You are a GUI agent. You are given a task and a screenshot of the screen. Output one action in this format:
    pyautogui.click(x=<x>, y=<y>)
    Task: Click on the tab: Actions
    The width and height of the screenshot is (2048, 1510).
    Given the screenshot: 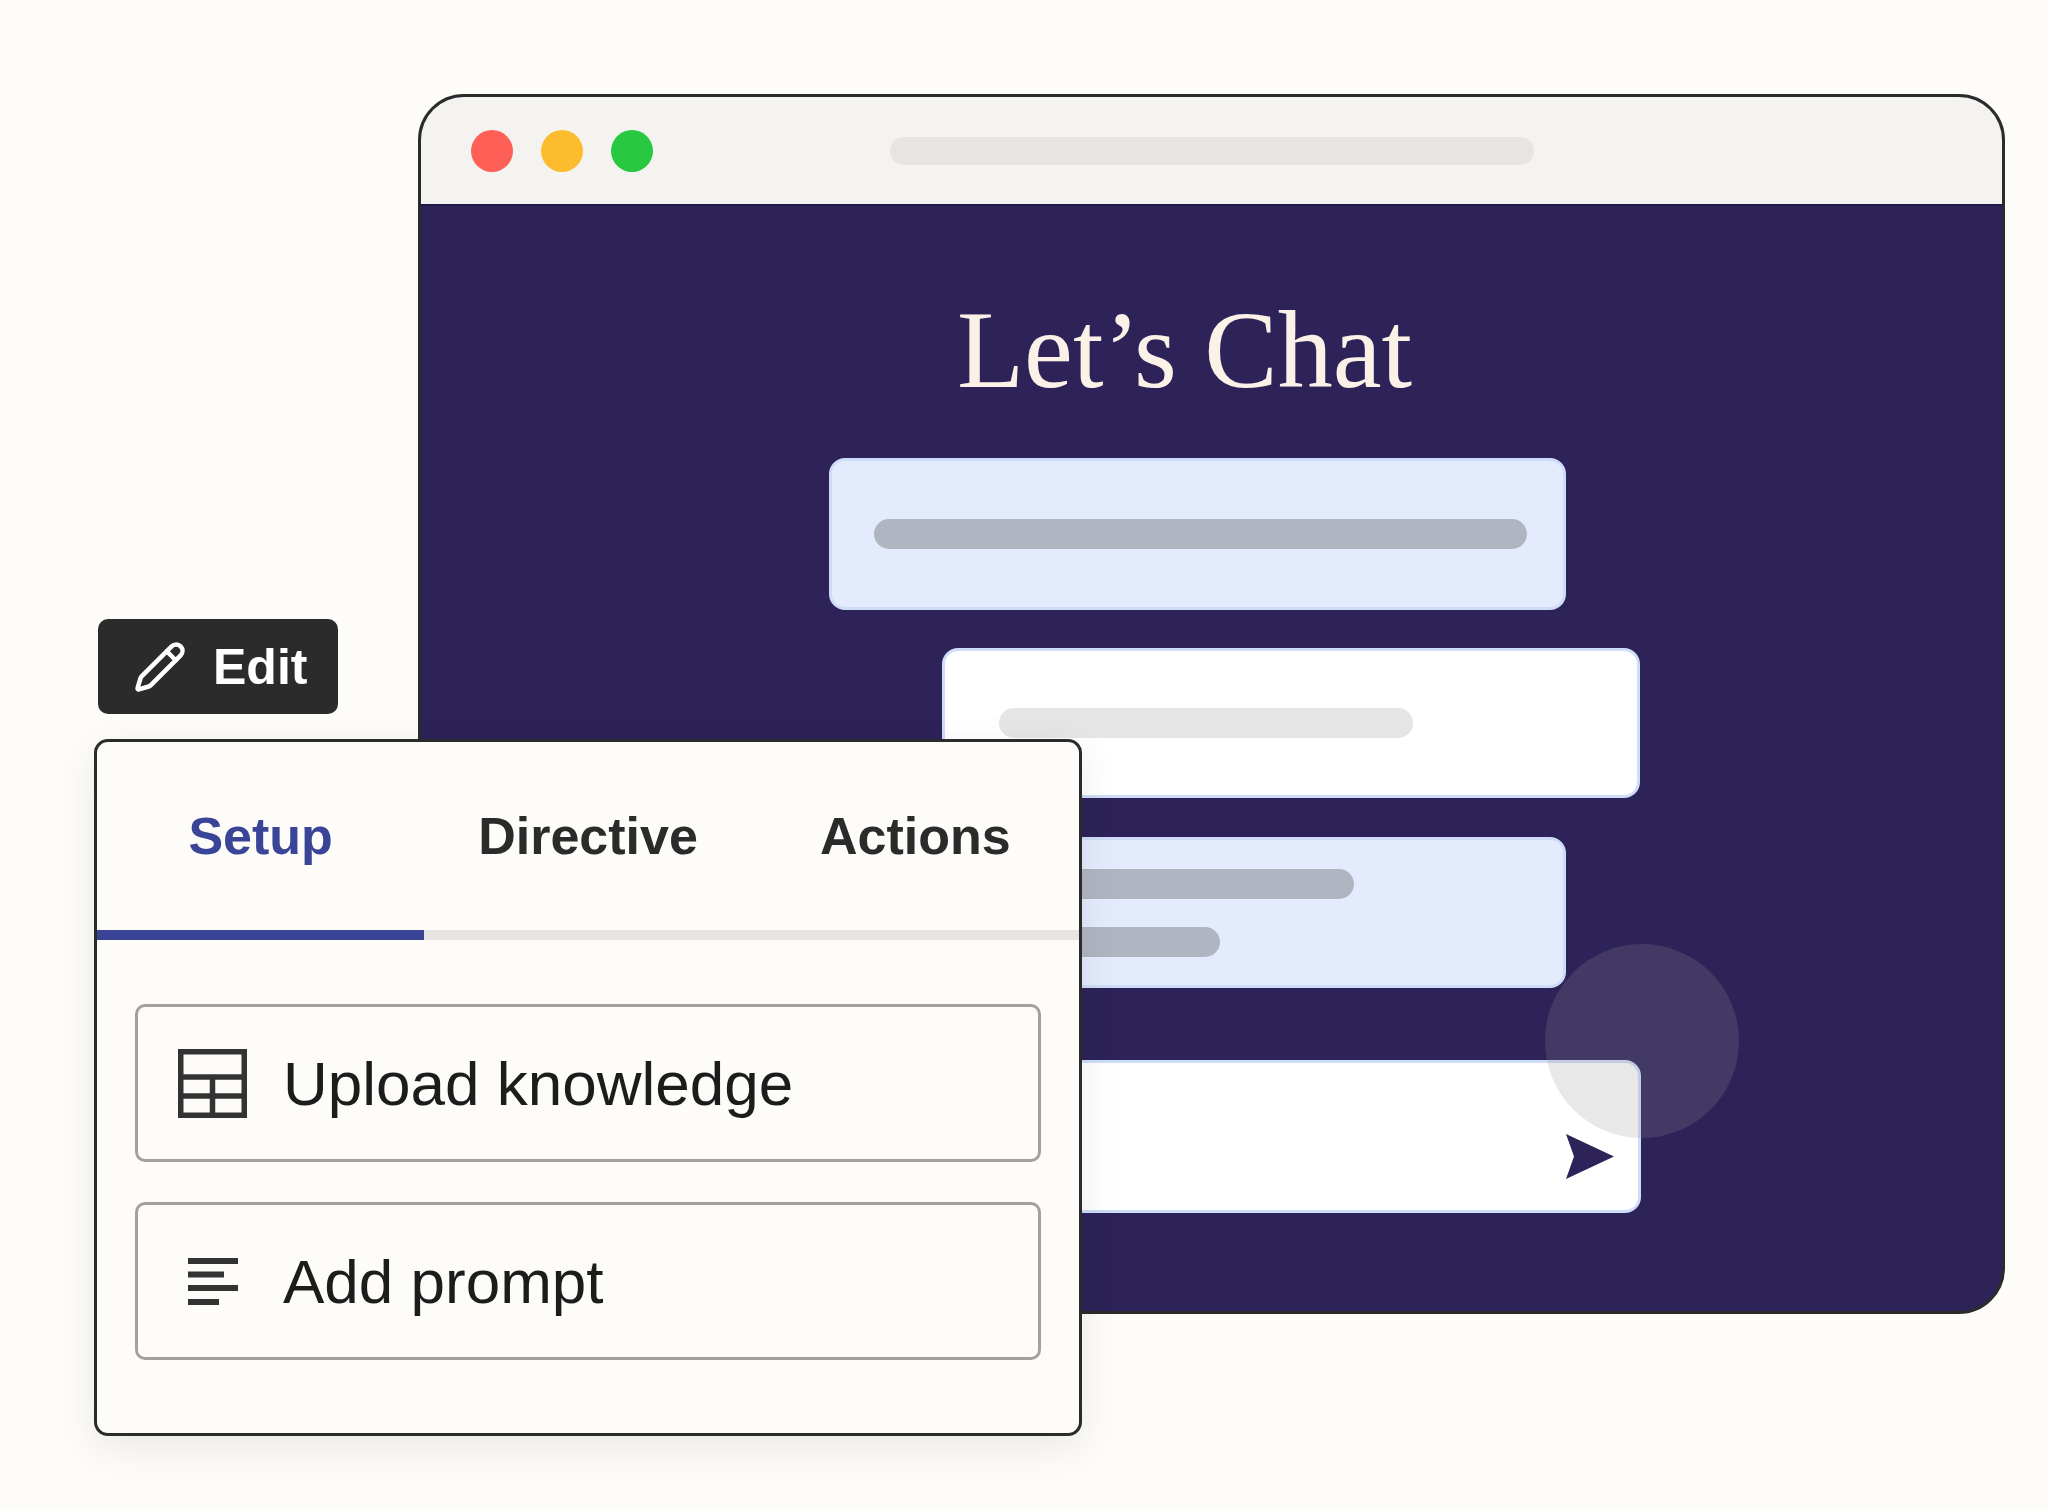 What is the action you would take?
    pyautogui.click(x=915, y=841)
    